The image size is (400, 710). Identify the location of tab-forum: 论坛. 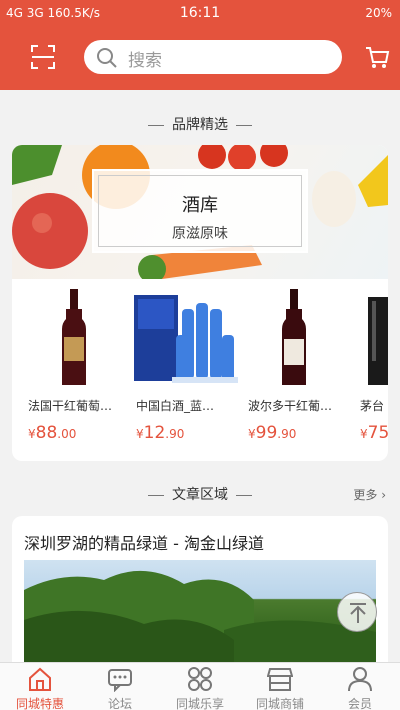
(120, 686).